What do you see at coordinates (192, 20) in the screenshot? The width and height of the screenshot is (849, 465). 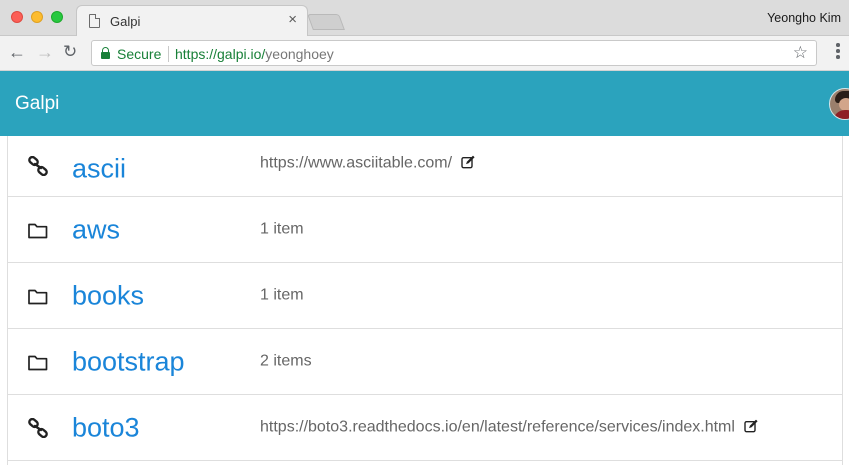 I see `browser-tab: Galpi ×` at bounding box center [192, 20].